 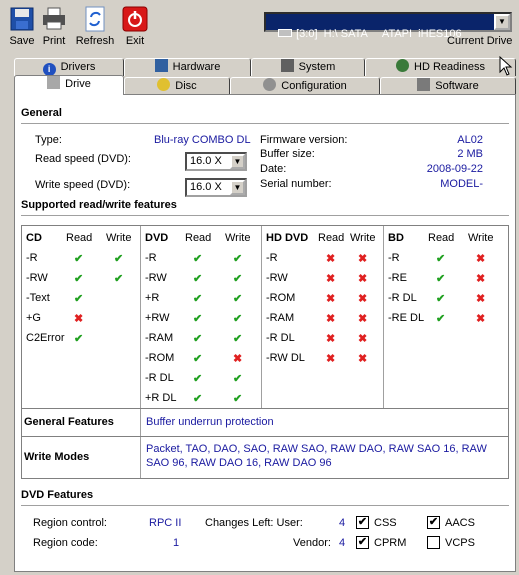 What do you see at coordinates (54, 18) in the screenshot?
I see `printer-icon` at bounding box center [54, 18].